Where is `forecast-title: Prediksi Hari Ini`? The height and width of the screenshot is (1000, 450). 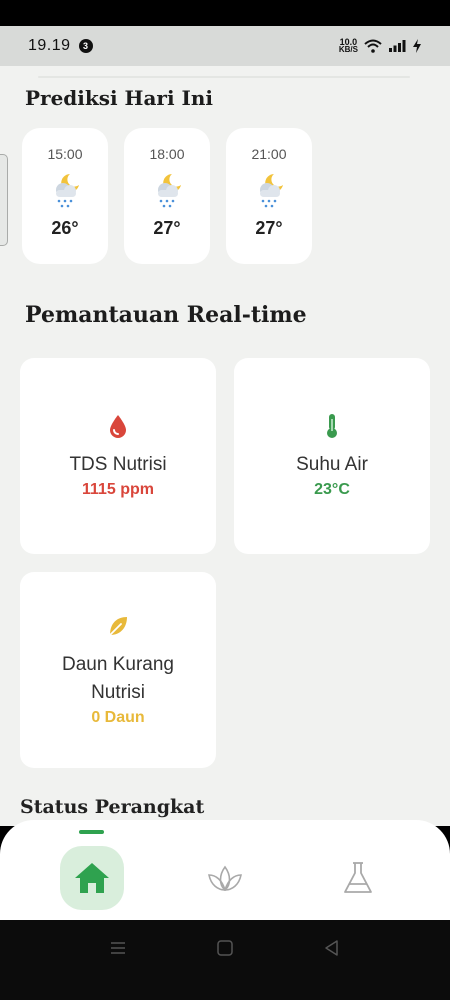
forecast-title: Prediksi Hari Ini is located at coordinates (119, 98).